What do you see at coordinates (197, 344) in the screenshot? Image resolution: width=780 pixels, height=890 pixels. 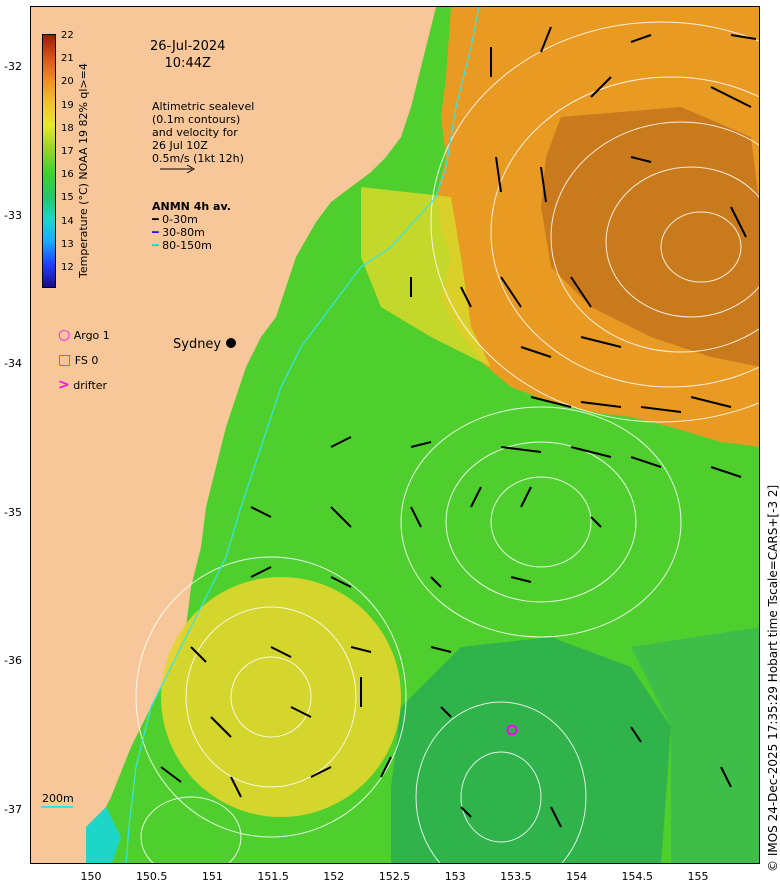 I see `city-label: Sydney` at bounding box center [197, 344].